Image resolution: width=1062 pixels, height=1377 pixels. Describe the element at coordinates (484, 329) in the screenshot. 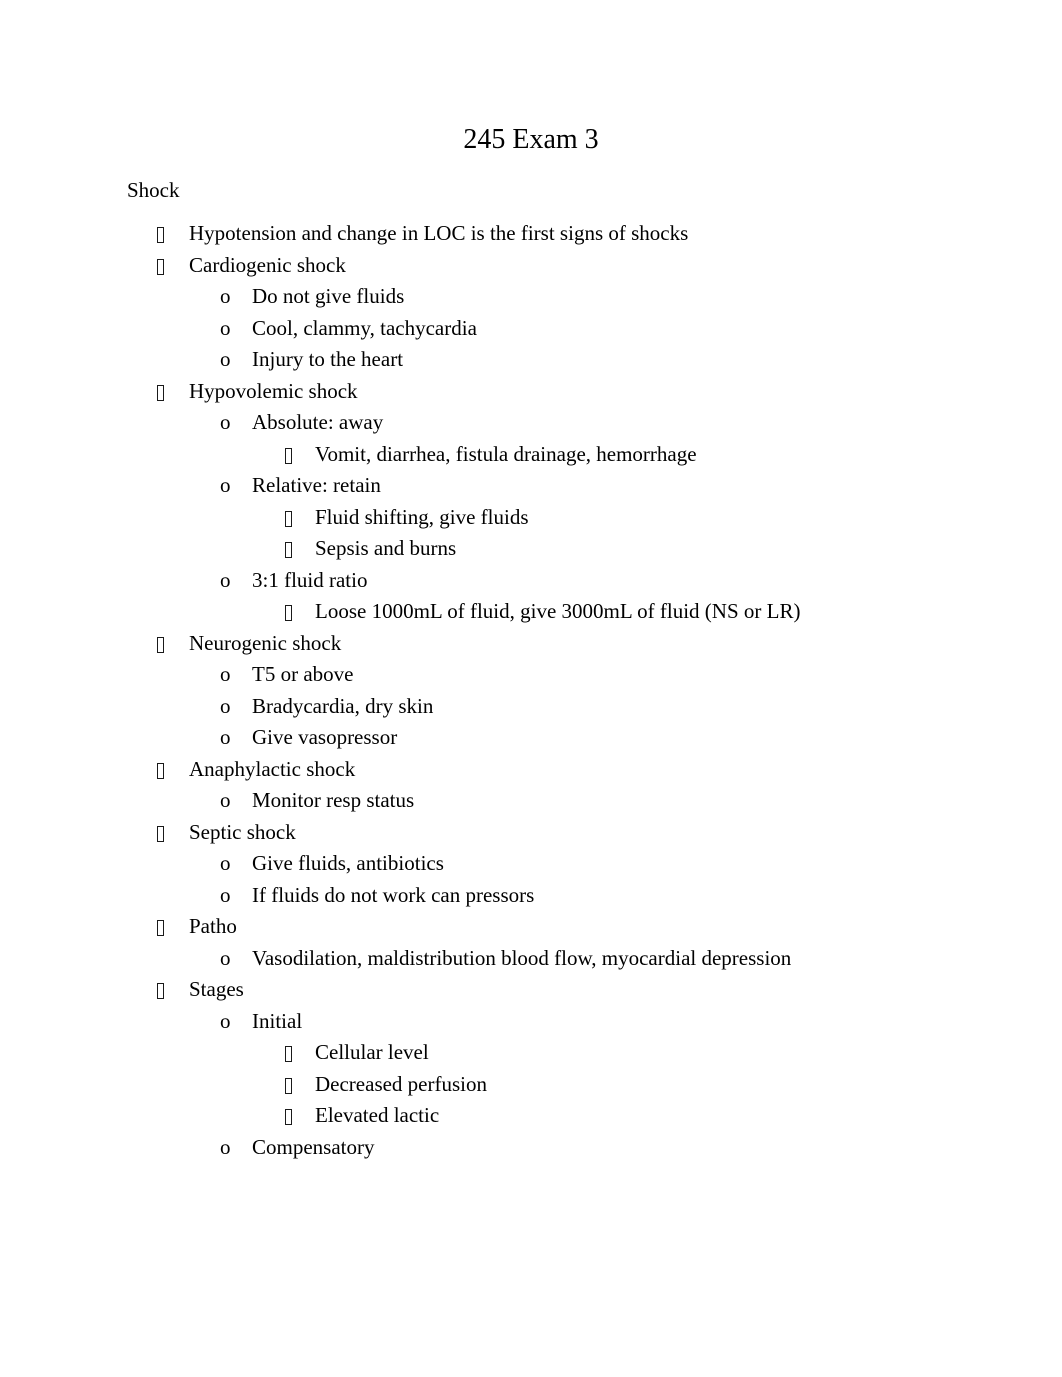

I see `list-item: o Cool, clammy, tachycardia` at that location.